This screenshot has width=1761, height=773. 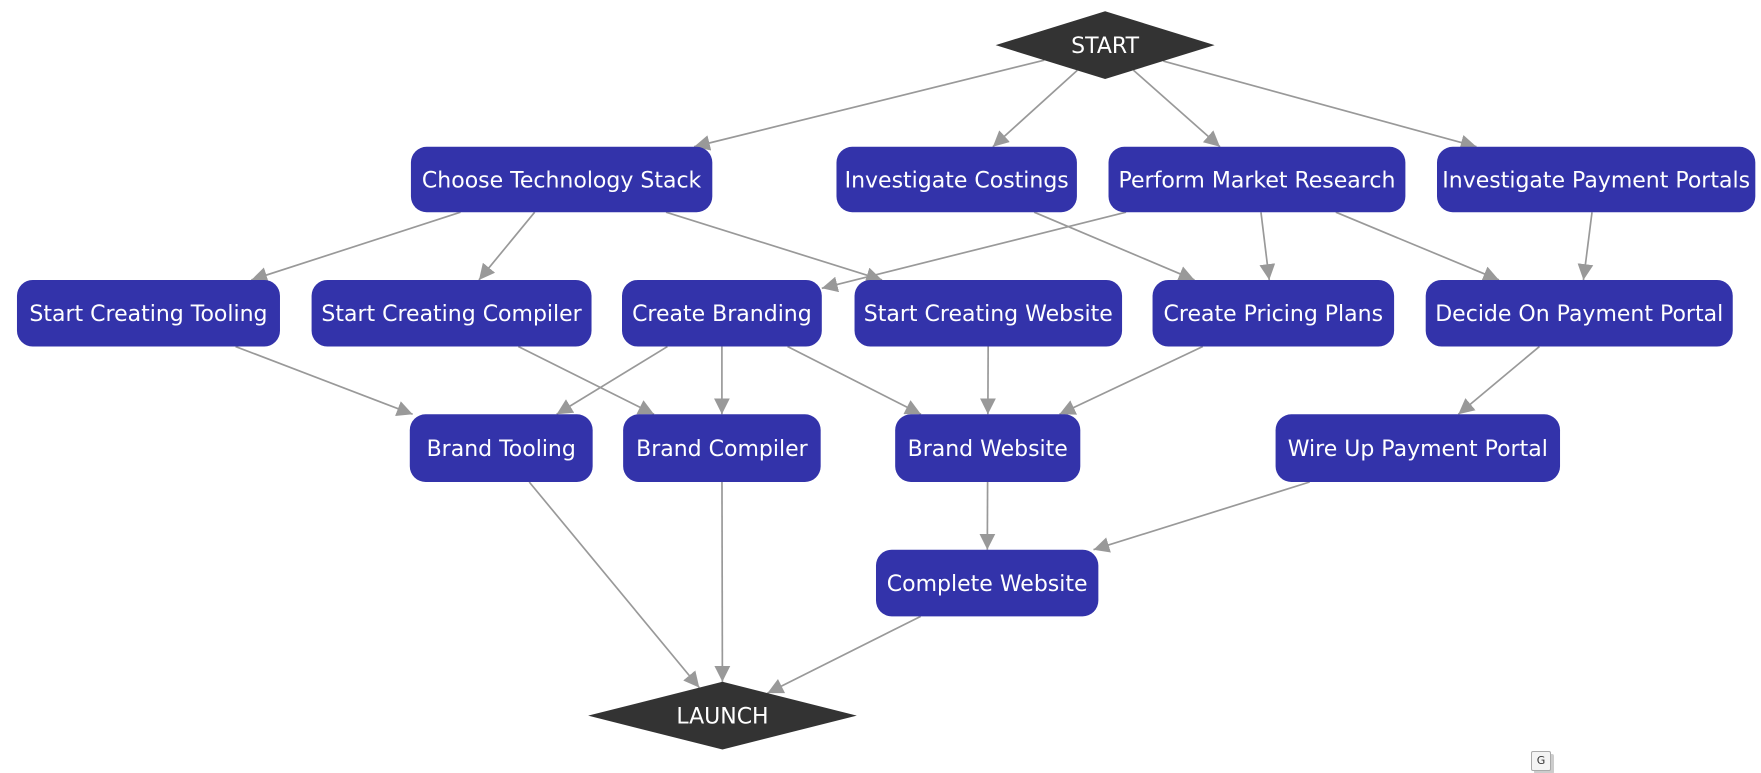 I want to click on edge-btooling-to-launch, so click(x=614, y=585).